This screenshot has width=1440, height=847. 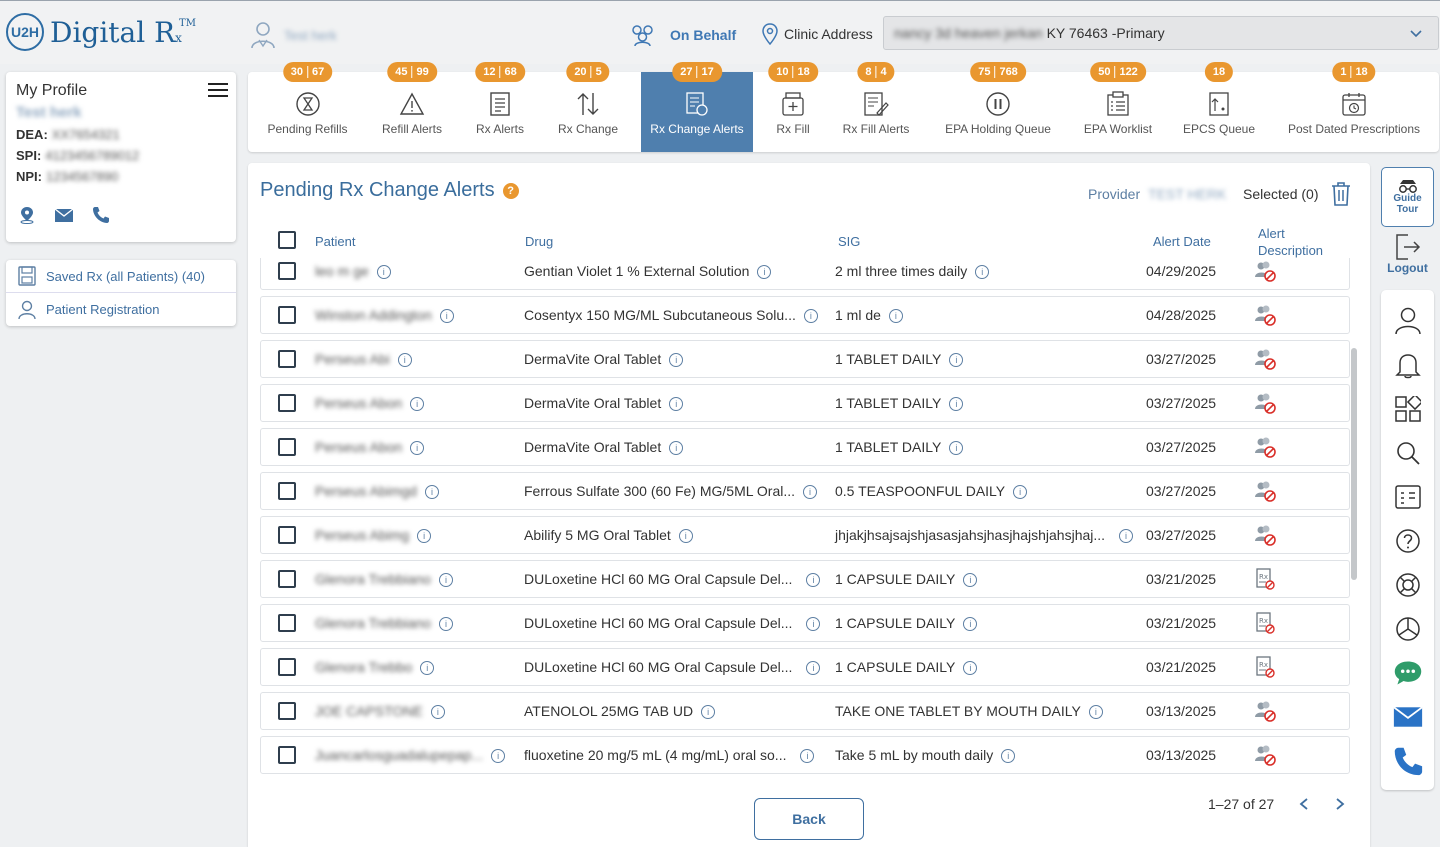 What do you see at coordinates (293, 35) in the screenshot?
I see `current-user: Test herk` at bounding box center [293, 35].